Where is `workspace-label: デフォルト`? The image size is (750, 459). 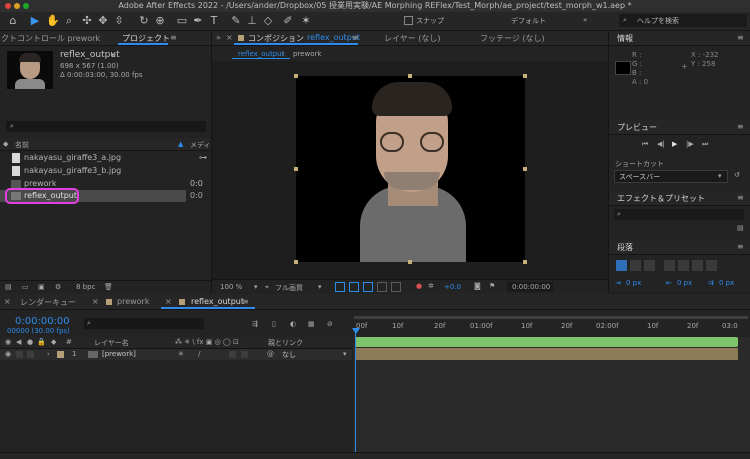
workspace-label: デフォルト is located at coordinates (528, 21).